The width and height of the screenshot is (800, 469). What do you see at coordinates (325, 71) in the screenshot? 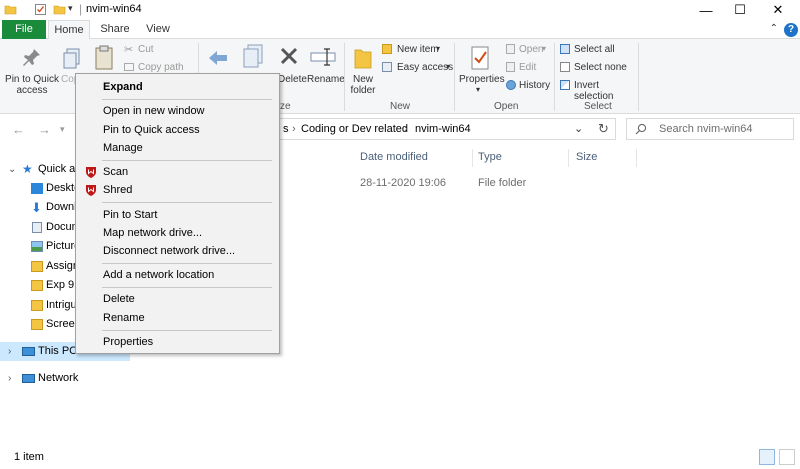
I see `rename-button: Rename` at bounding box center [325, 71].